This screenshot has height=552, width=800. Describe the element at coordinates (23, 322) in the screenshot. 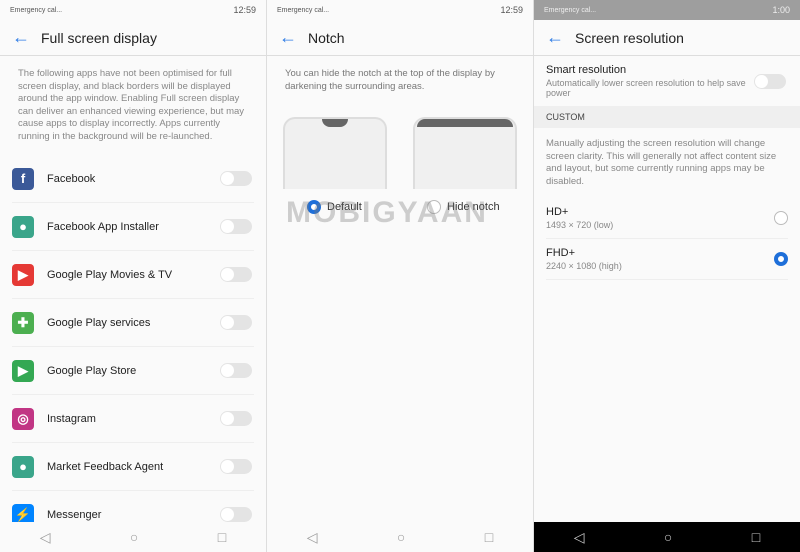

I see `app-icon: ✚` at that location.